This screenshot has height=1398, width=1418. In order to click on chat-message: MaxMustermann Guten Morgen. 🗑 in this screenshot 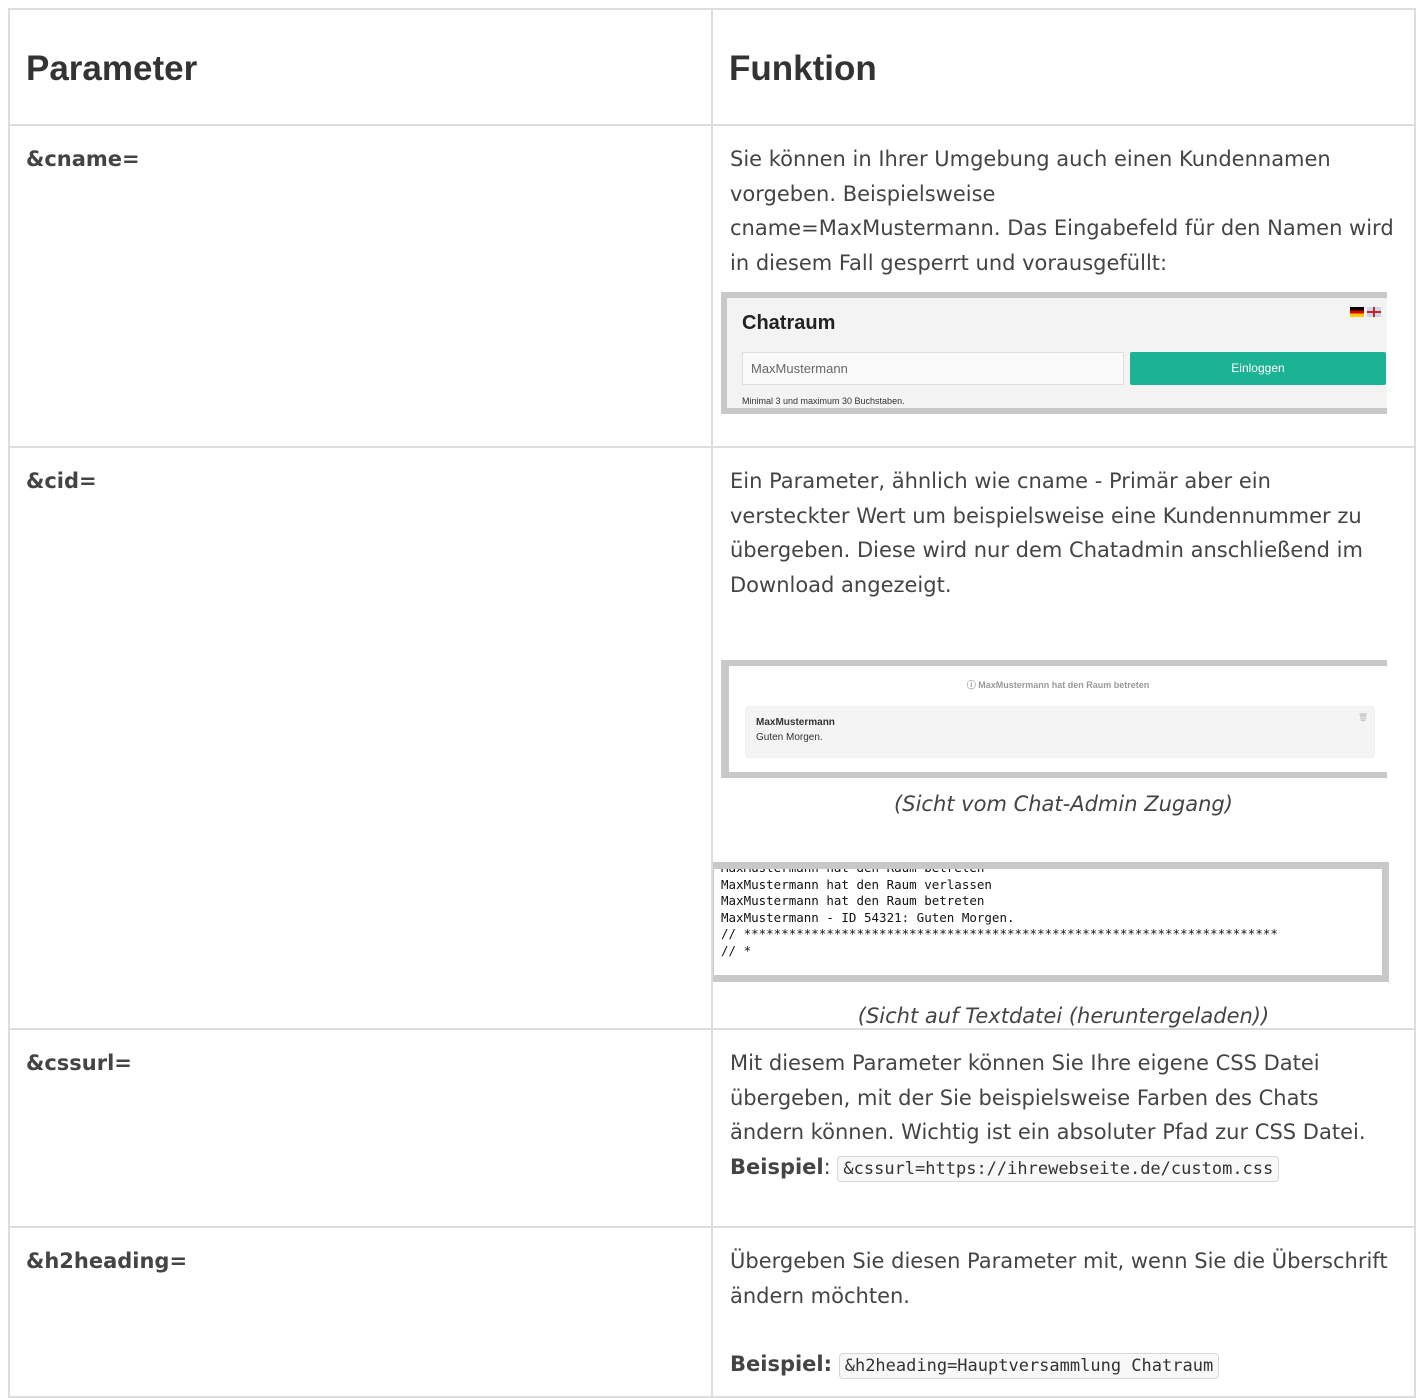, I will do `click(1060, 732)`.